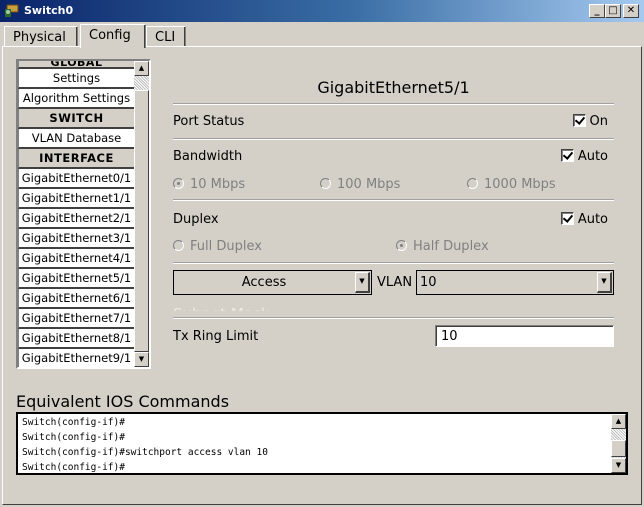 Image resolution: width=644 pixels, height=507 pixels. I want to click on bandwidth-100-radio: 100 Mbps, so click(360, 184).